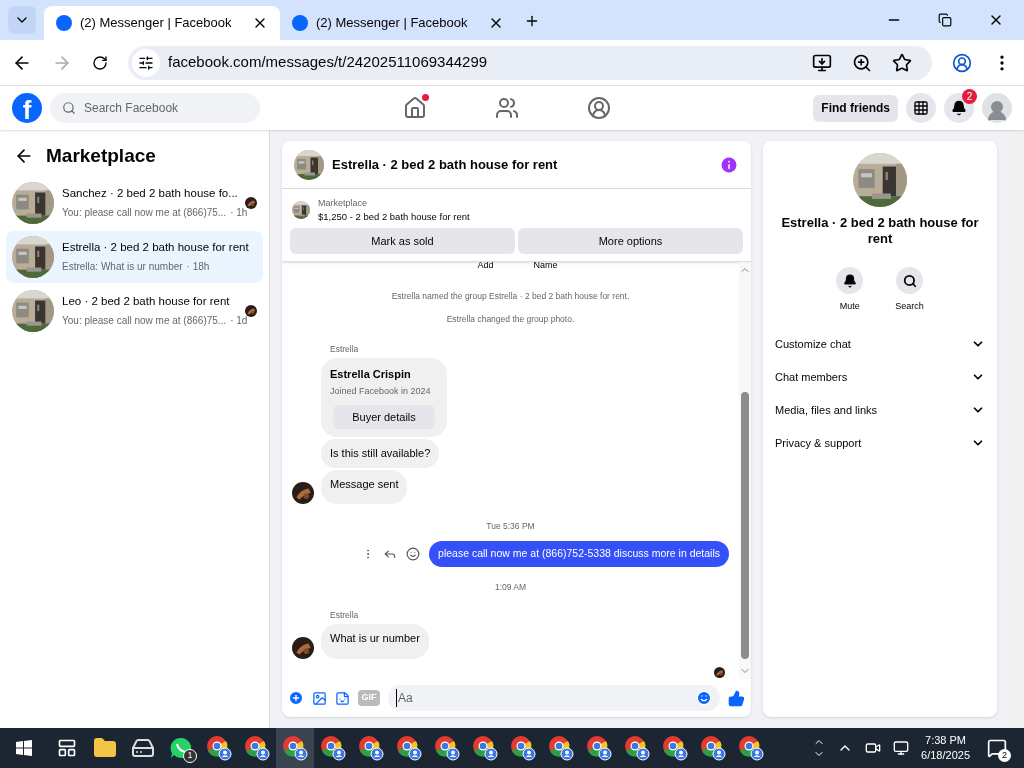  What do you see at coordinates (880, 344) in the screenshot?
I see `section-row: Customize chat` at bounding box center [880, 344].